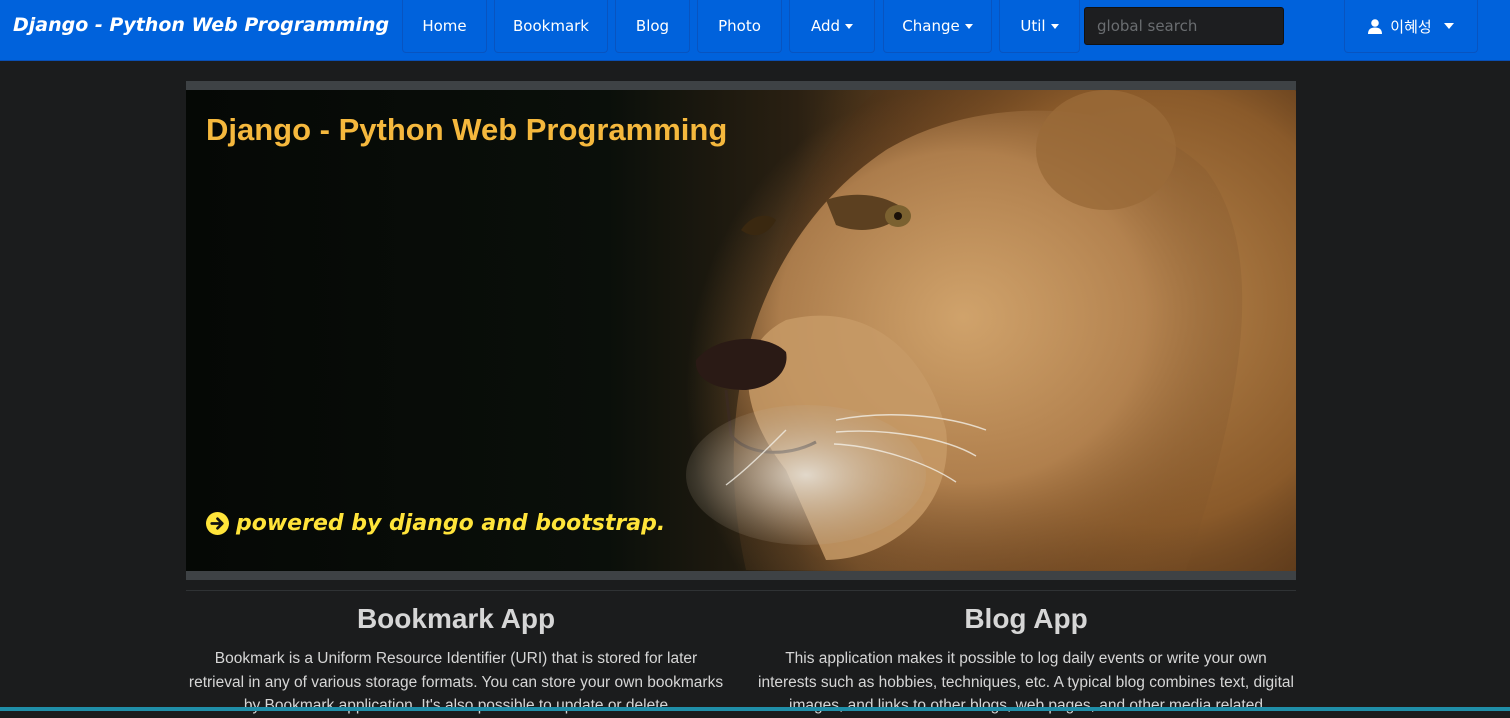 This screenshot has height=718, width=1510. I want to click on nav-blog-label: Blog, so click(652, 26).